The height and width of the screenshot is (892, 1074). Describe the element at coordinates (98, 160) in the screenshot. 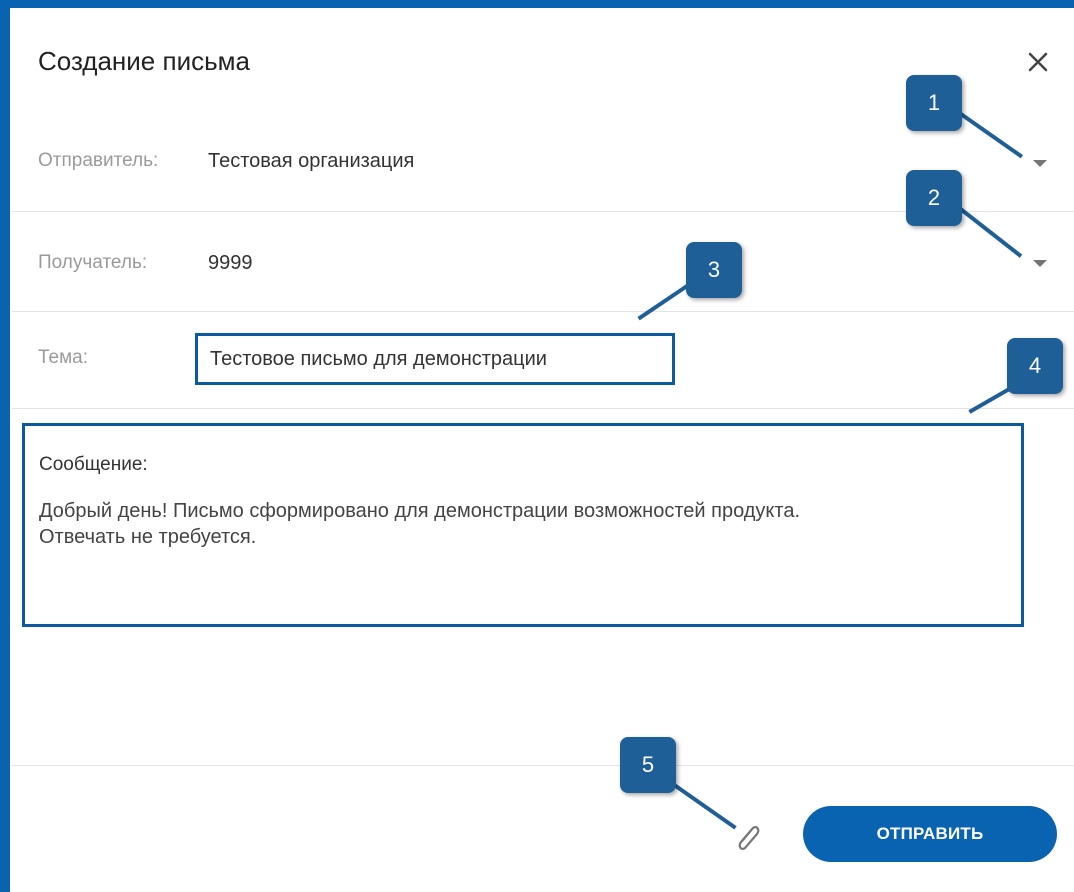

I see `sender-label: Отправитель:` at that location.